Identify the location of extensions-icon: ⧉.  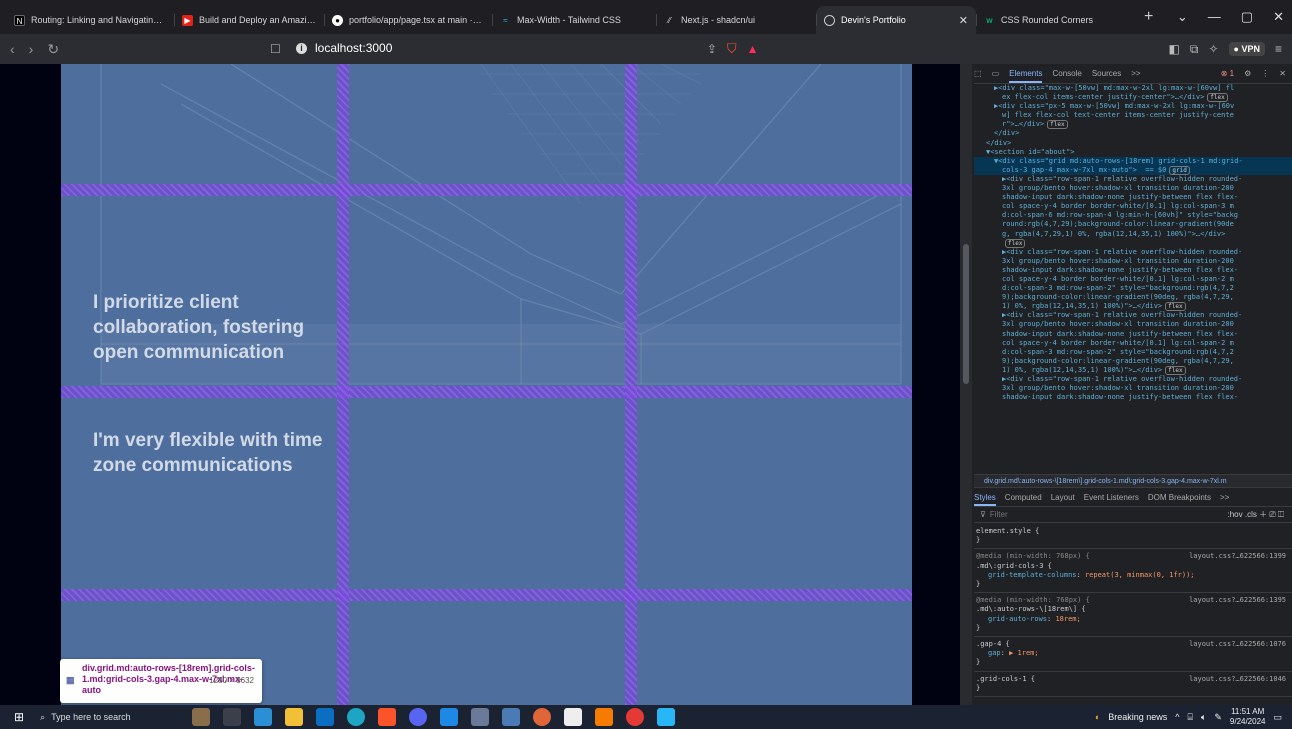
(1194, 49).